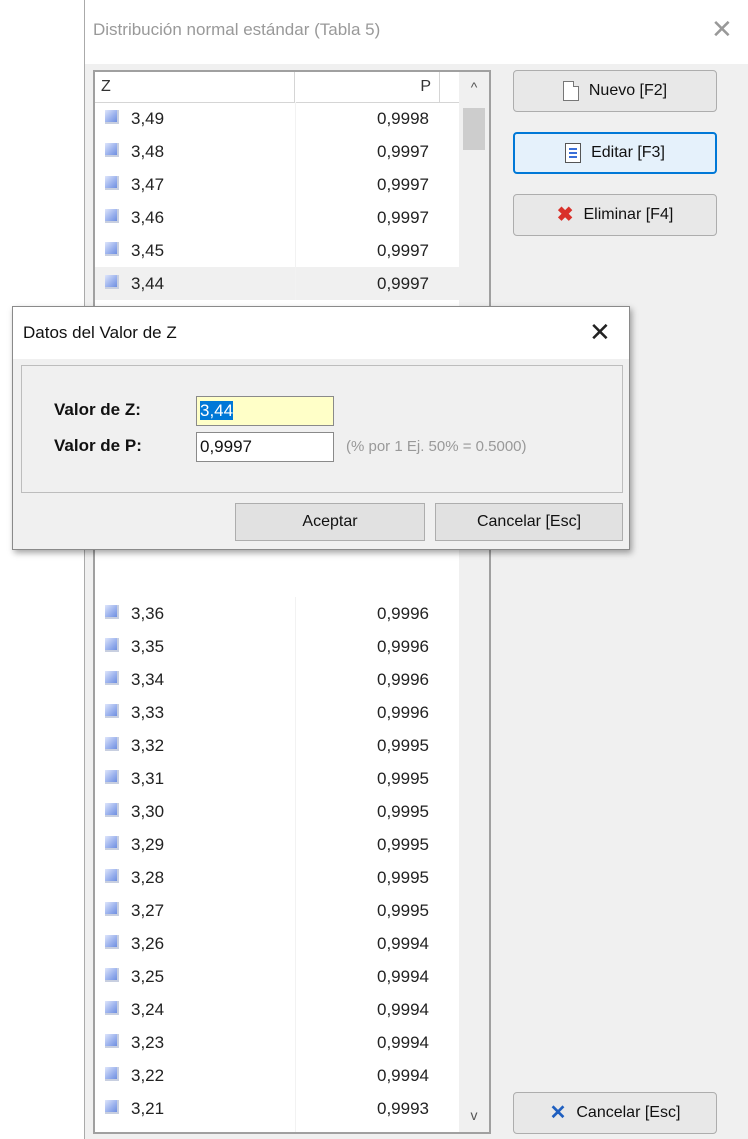 The image size is (748, 1139). What do you see at coordinates (148, 151) in the screenshot?
I see `row-z-value: 3,48` at bounding box center [148, 151].